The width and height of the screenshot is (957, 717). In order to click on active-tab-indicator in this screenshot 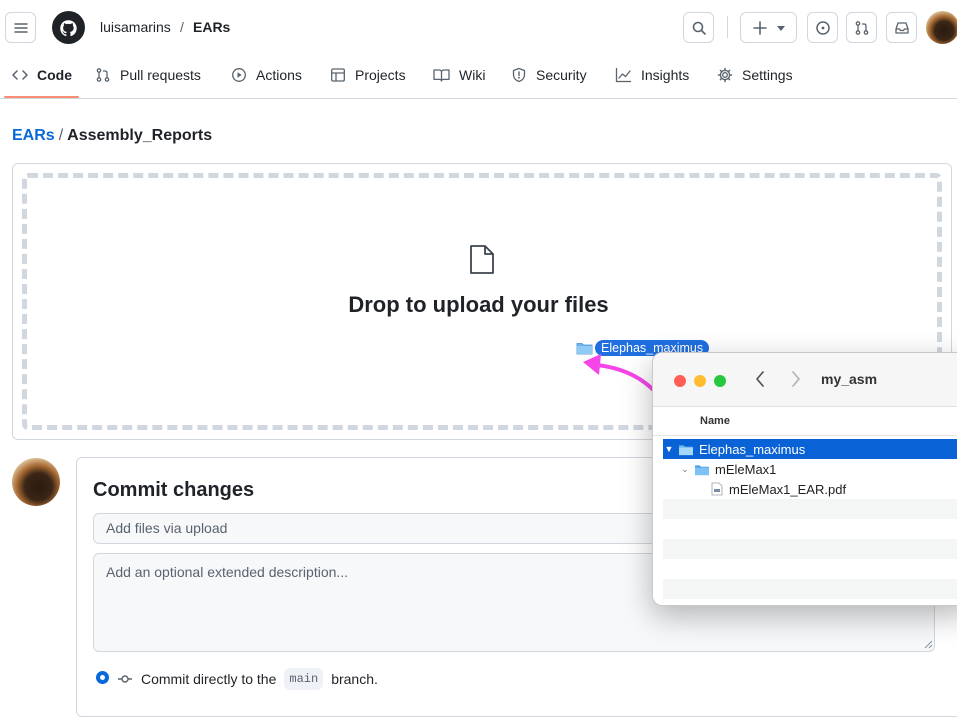, I will do `click(41, 97)`.